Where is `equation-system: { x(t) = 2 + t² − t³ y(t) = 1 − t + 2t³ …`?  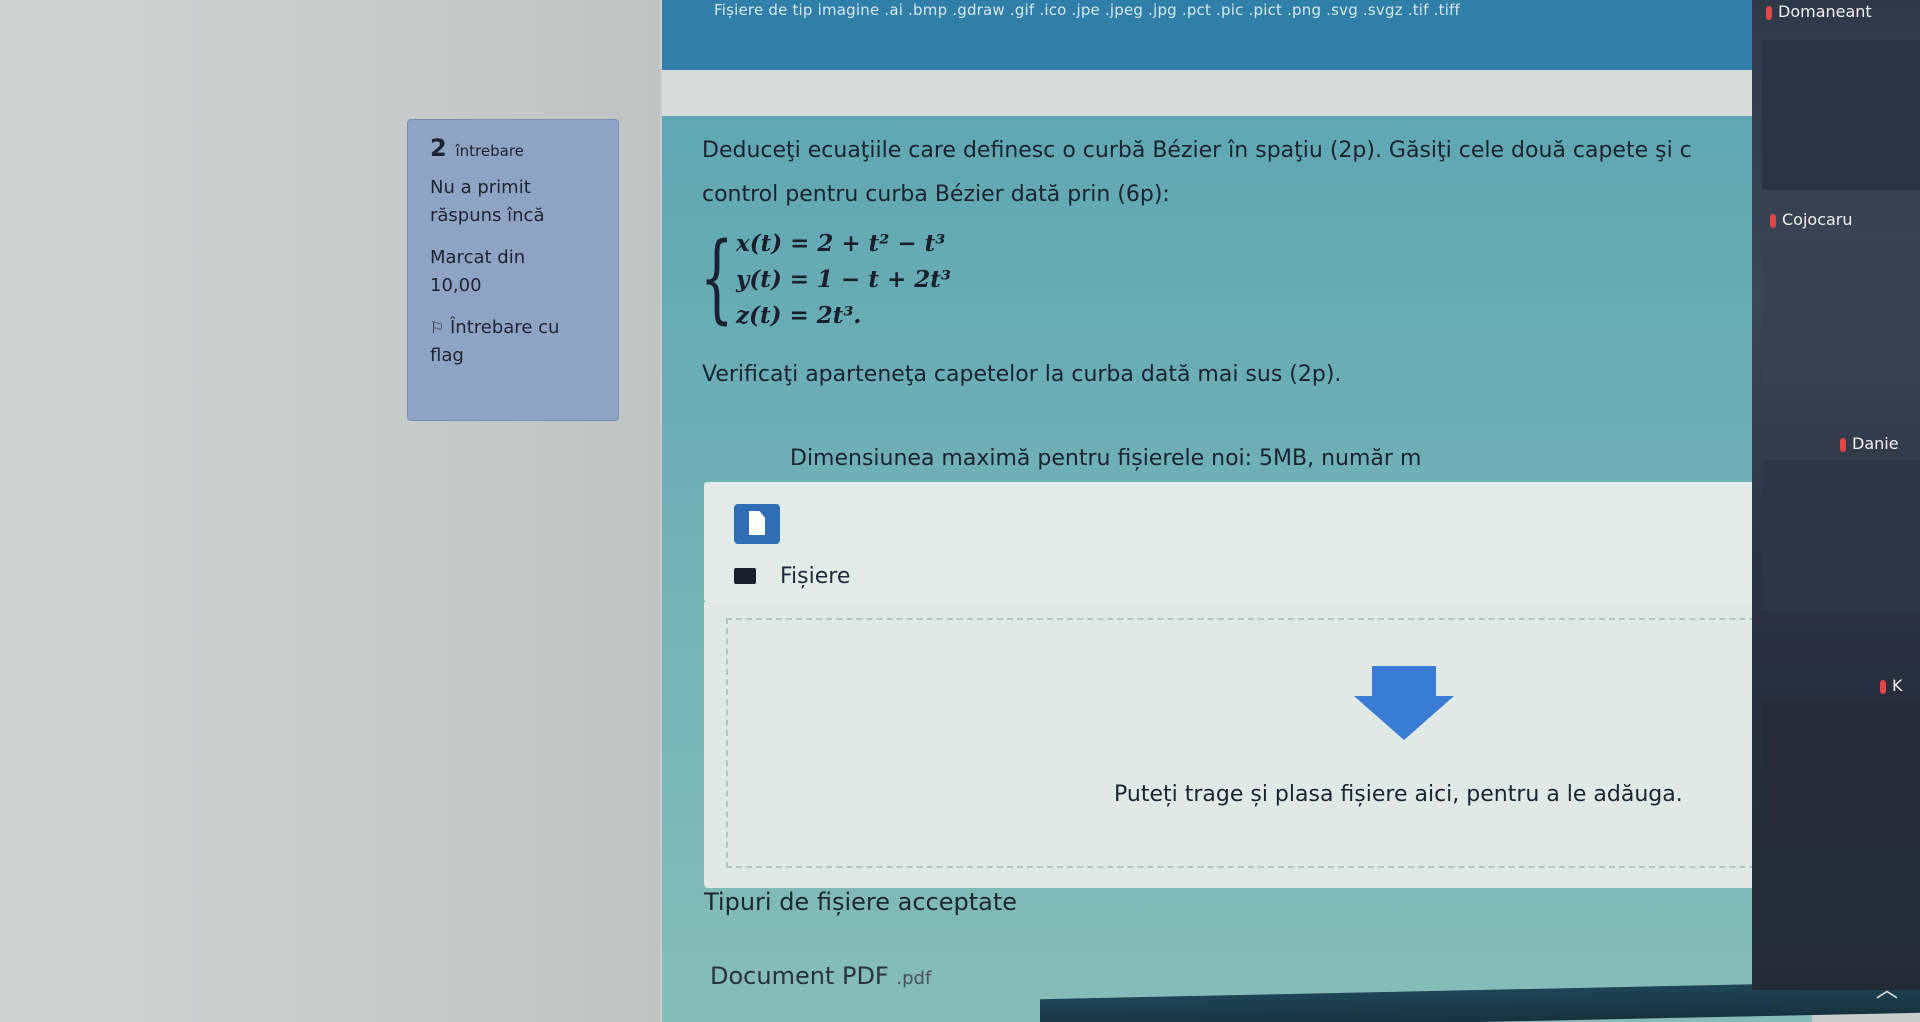 equation-system: { x(t) = 2 + t² − t³ y(t) = 1 − t + 2t³ … is located at coordinates (850, 286).